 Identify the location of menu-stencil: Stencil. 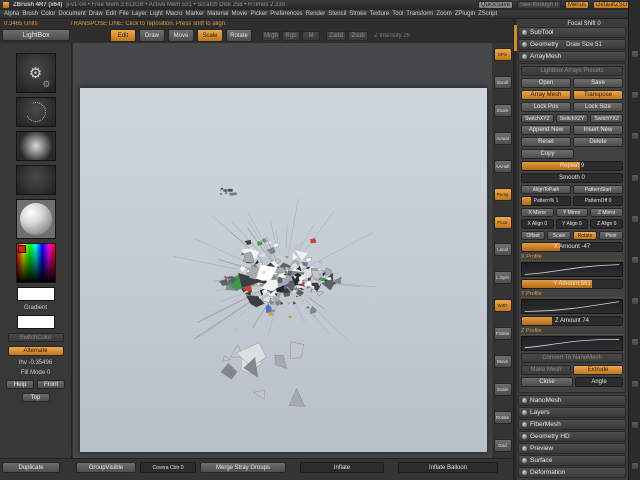
(337, 14).